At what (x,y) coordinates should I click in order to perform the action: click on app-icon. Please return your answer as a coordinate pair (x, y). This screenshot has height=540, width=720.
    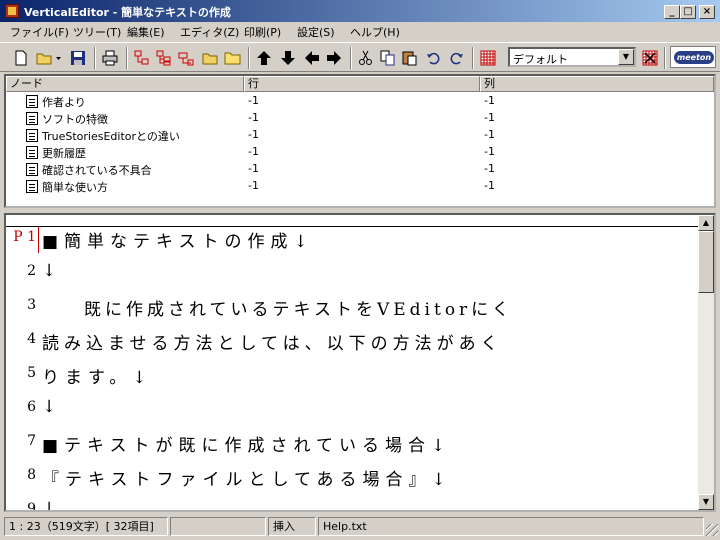
    Looking at the image, I should click on (12, 11).